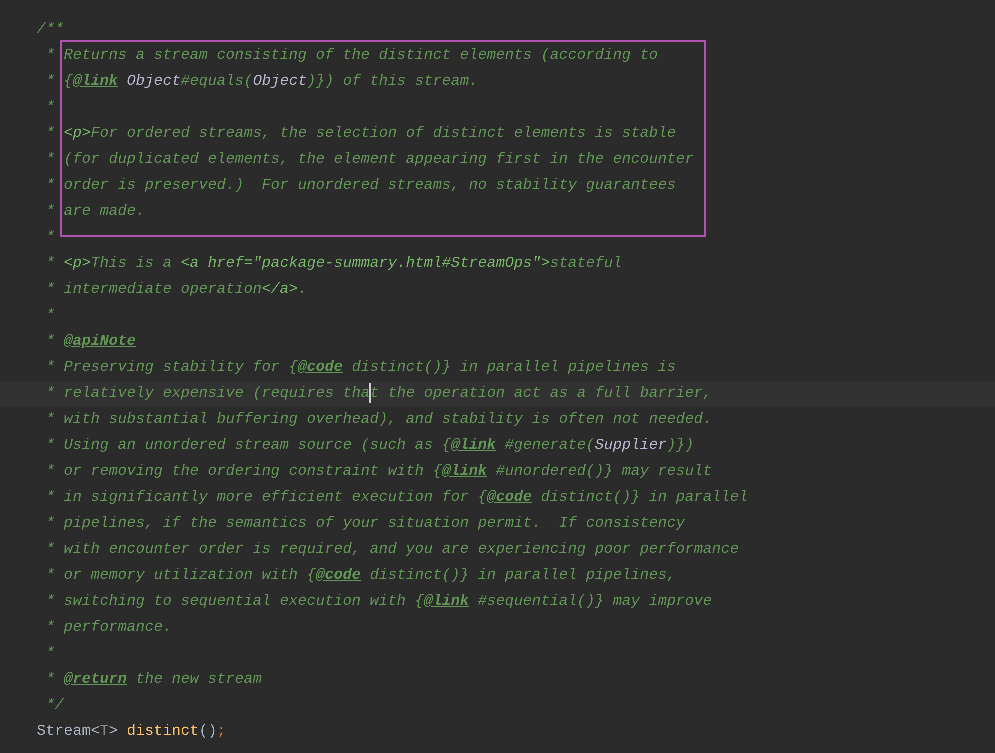 The image size is (995, 753). I want to click on comment-line: * with substantial buffering overhead), and stability is often not needed., so click(378, 420).